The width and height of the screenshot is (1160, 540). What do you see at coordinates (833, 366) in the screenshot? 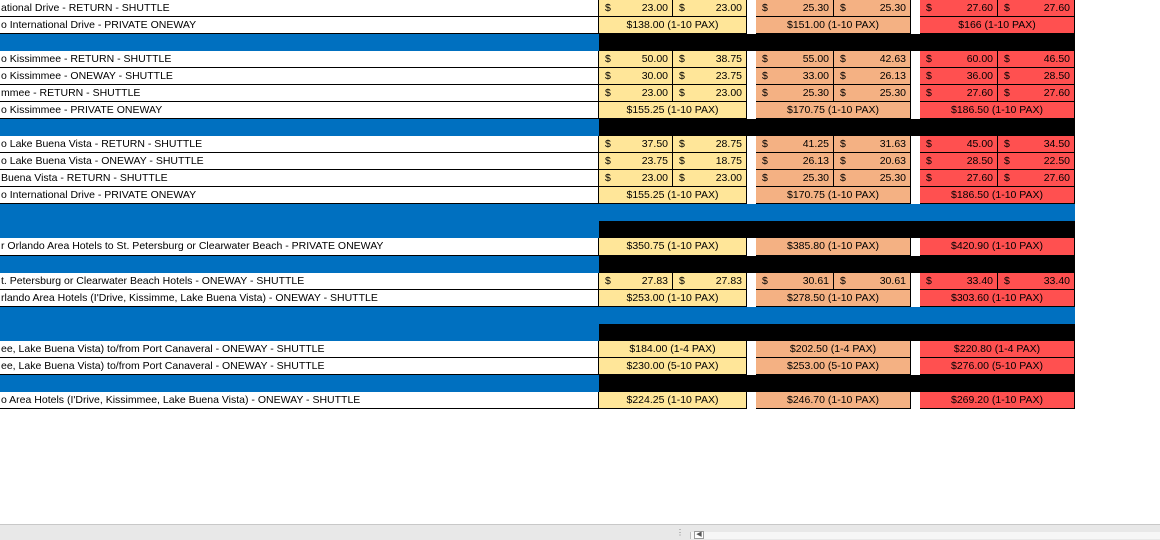
I see `pax-price-cell: $253.00 (5-10 PAX)` at bounding box center [833, 366].